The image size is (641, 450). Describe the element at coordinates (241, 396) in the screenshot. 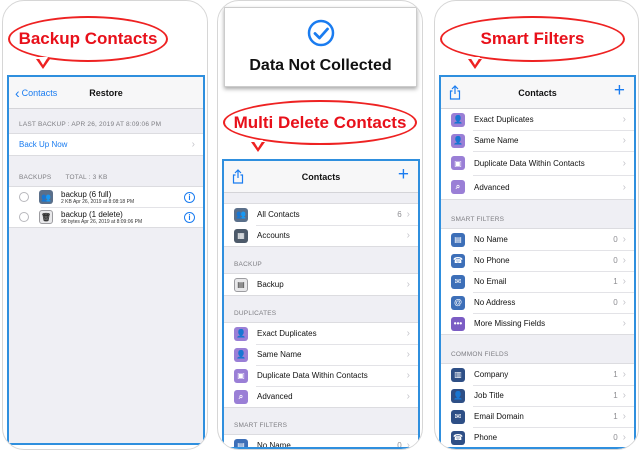

I see `search-icon: ⌕` at that location.